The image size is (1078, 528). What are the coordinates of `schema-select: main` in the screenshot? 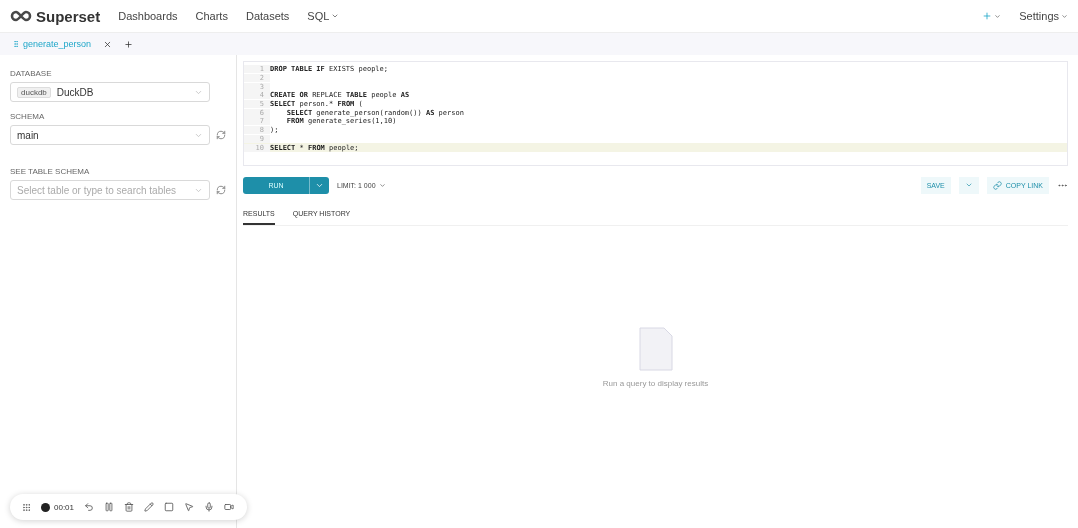 It's located at (110, 135).